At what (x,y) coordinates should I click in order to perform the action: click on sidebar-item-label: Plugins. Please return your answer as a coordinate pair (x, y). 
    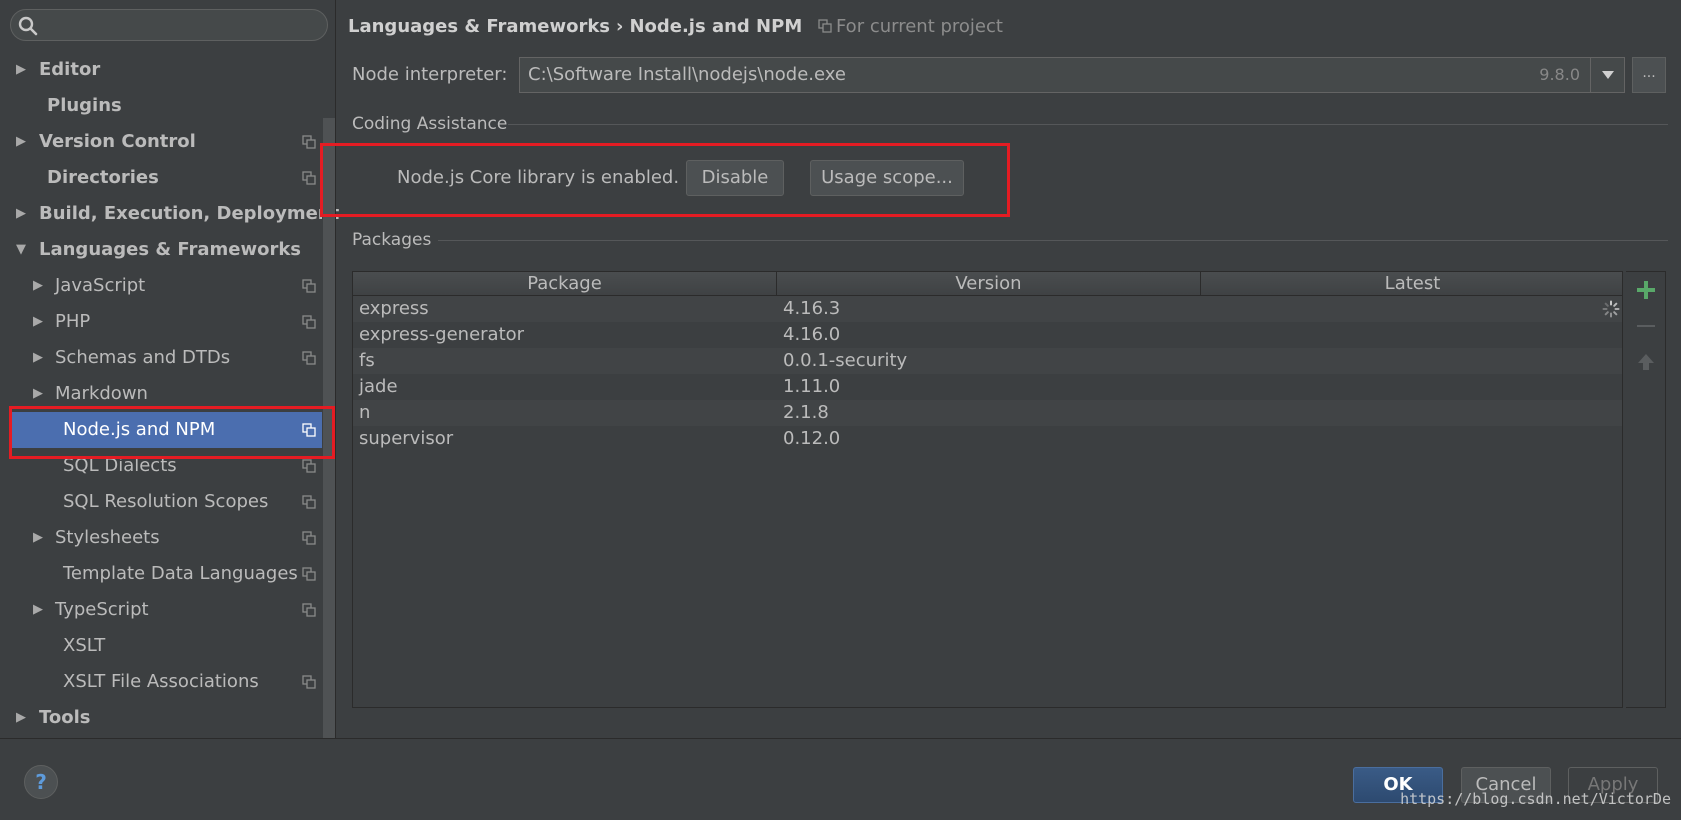
    Looking at the image, I should click on (84, 105).